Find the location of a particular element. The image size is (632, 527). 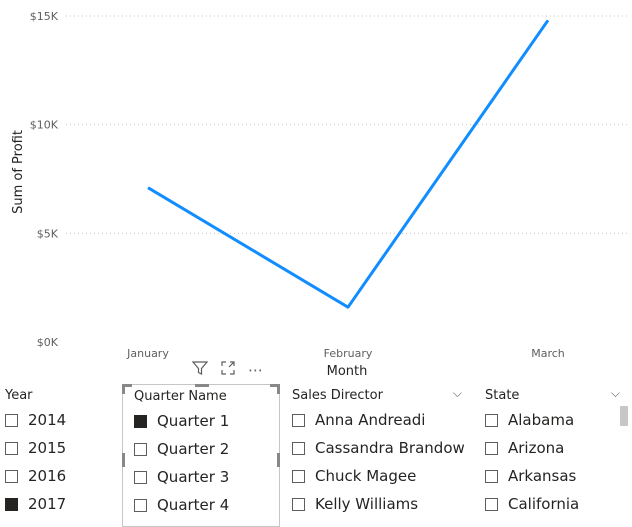

slicer-item: 2014 is located at coordinates (35, 420).